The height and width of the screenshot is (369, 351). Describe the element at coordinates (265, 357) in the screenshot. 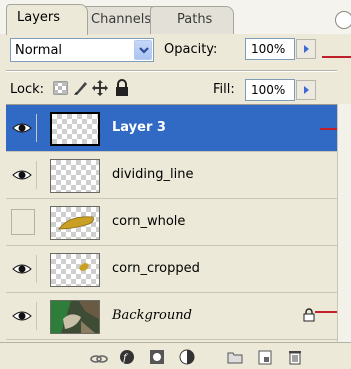

I see `new-layer-icon` at that location.